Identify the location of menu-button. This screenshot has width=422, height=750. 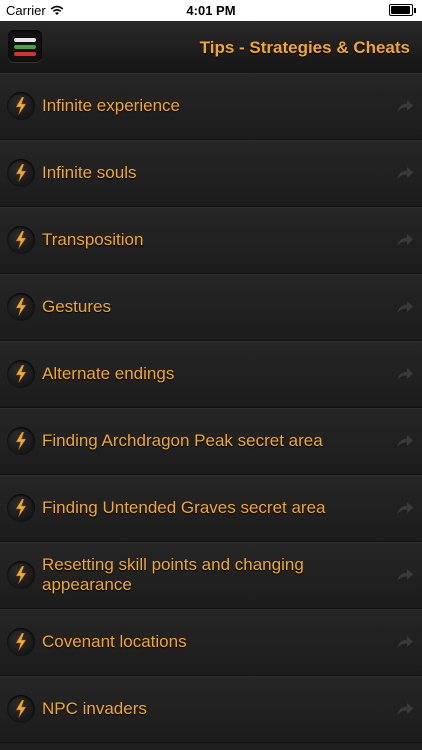
(25, 46).